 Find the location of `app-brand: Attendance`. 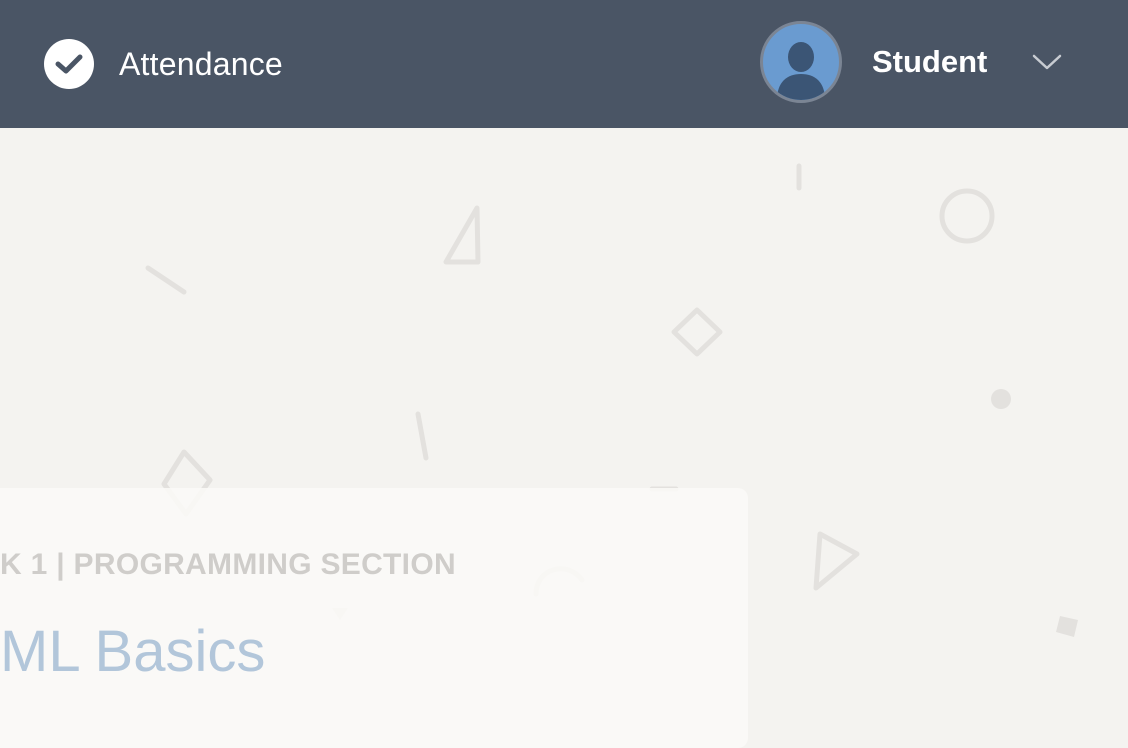

app-brand: Attendance is located at coordinates (163, 64).